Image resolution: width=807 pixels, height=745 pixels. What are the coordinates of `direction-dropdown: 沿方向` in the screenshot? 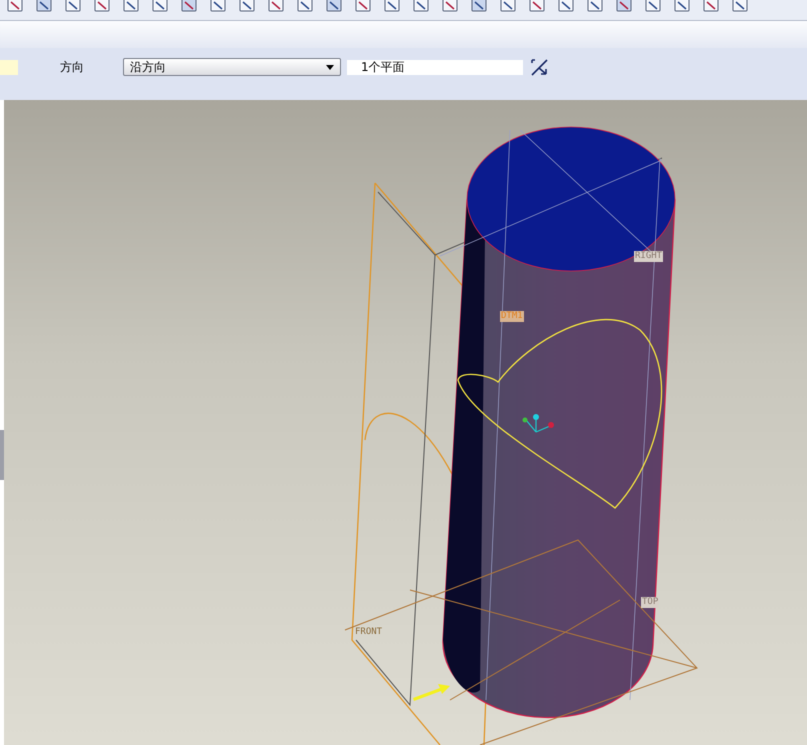 It's located at (232, 67).